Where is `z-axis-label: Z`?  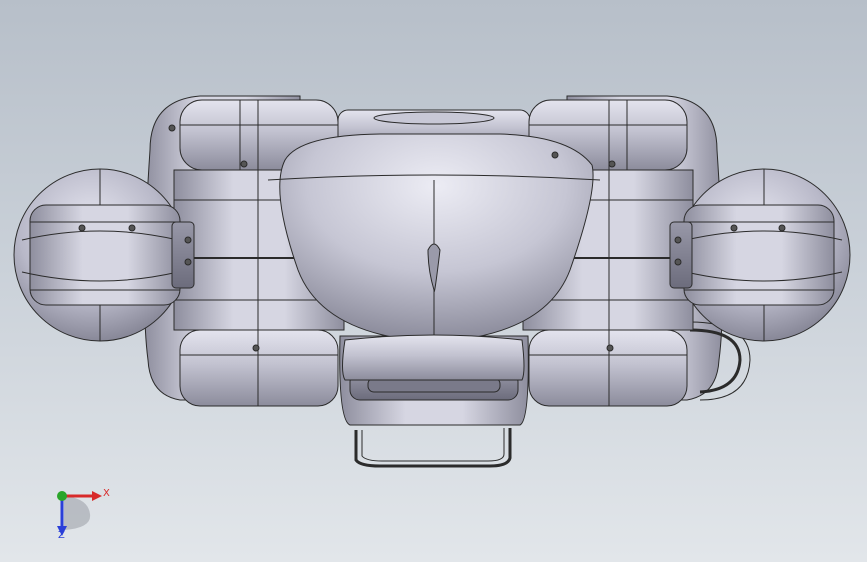
z-axis-label: Z is located at coordinates (61, 535).